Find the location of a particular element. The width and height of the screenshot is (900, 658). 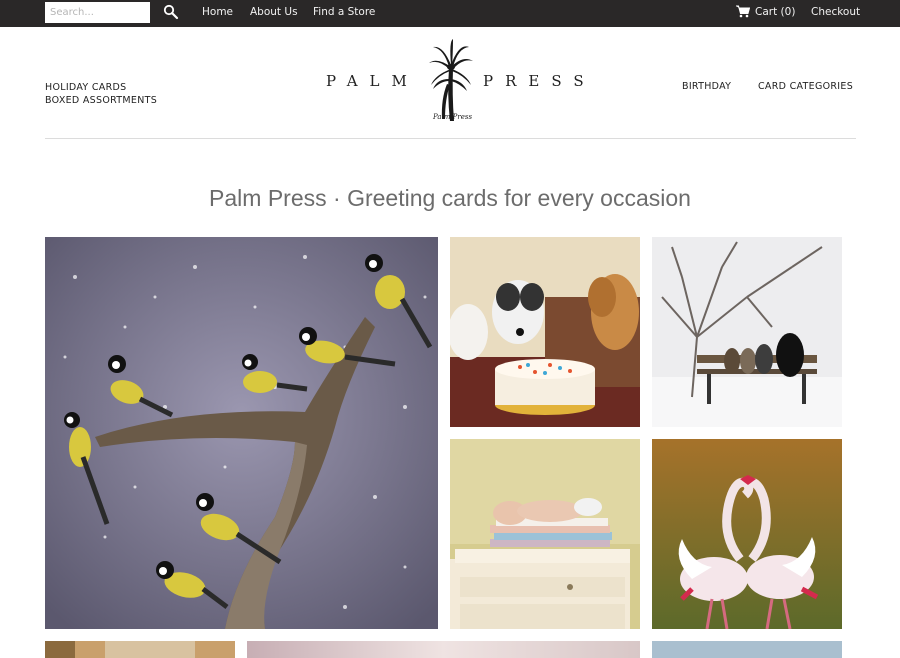

nav-find-store-link: Find a Store is located at coordinates (344, 12).